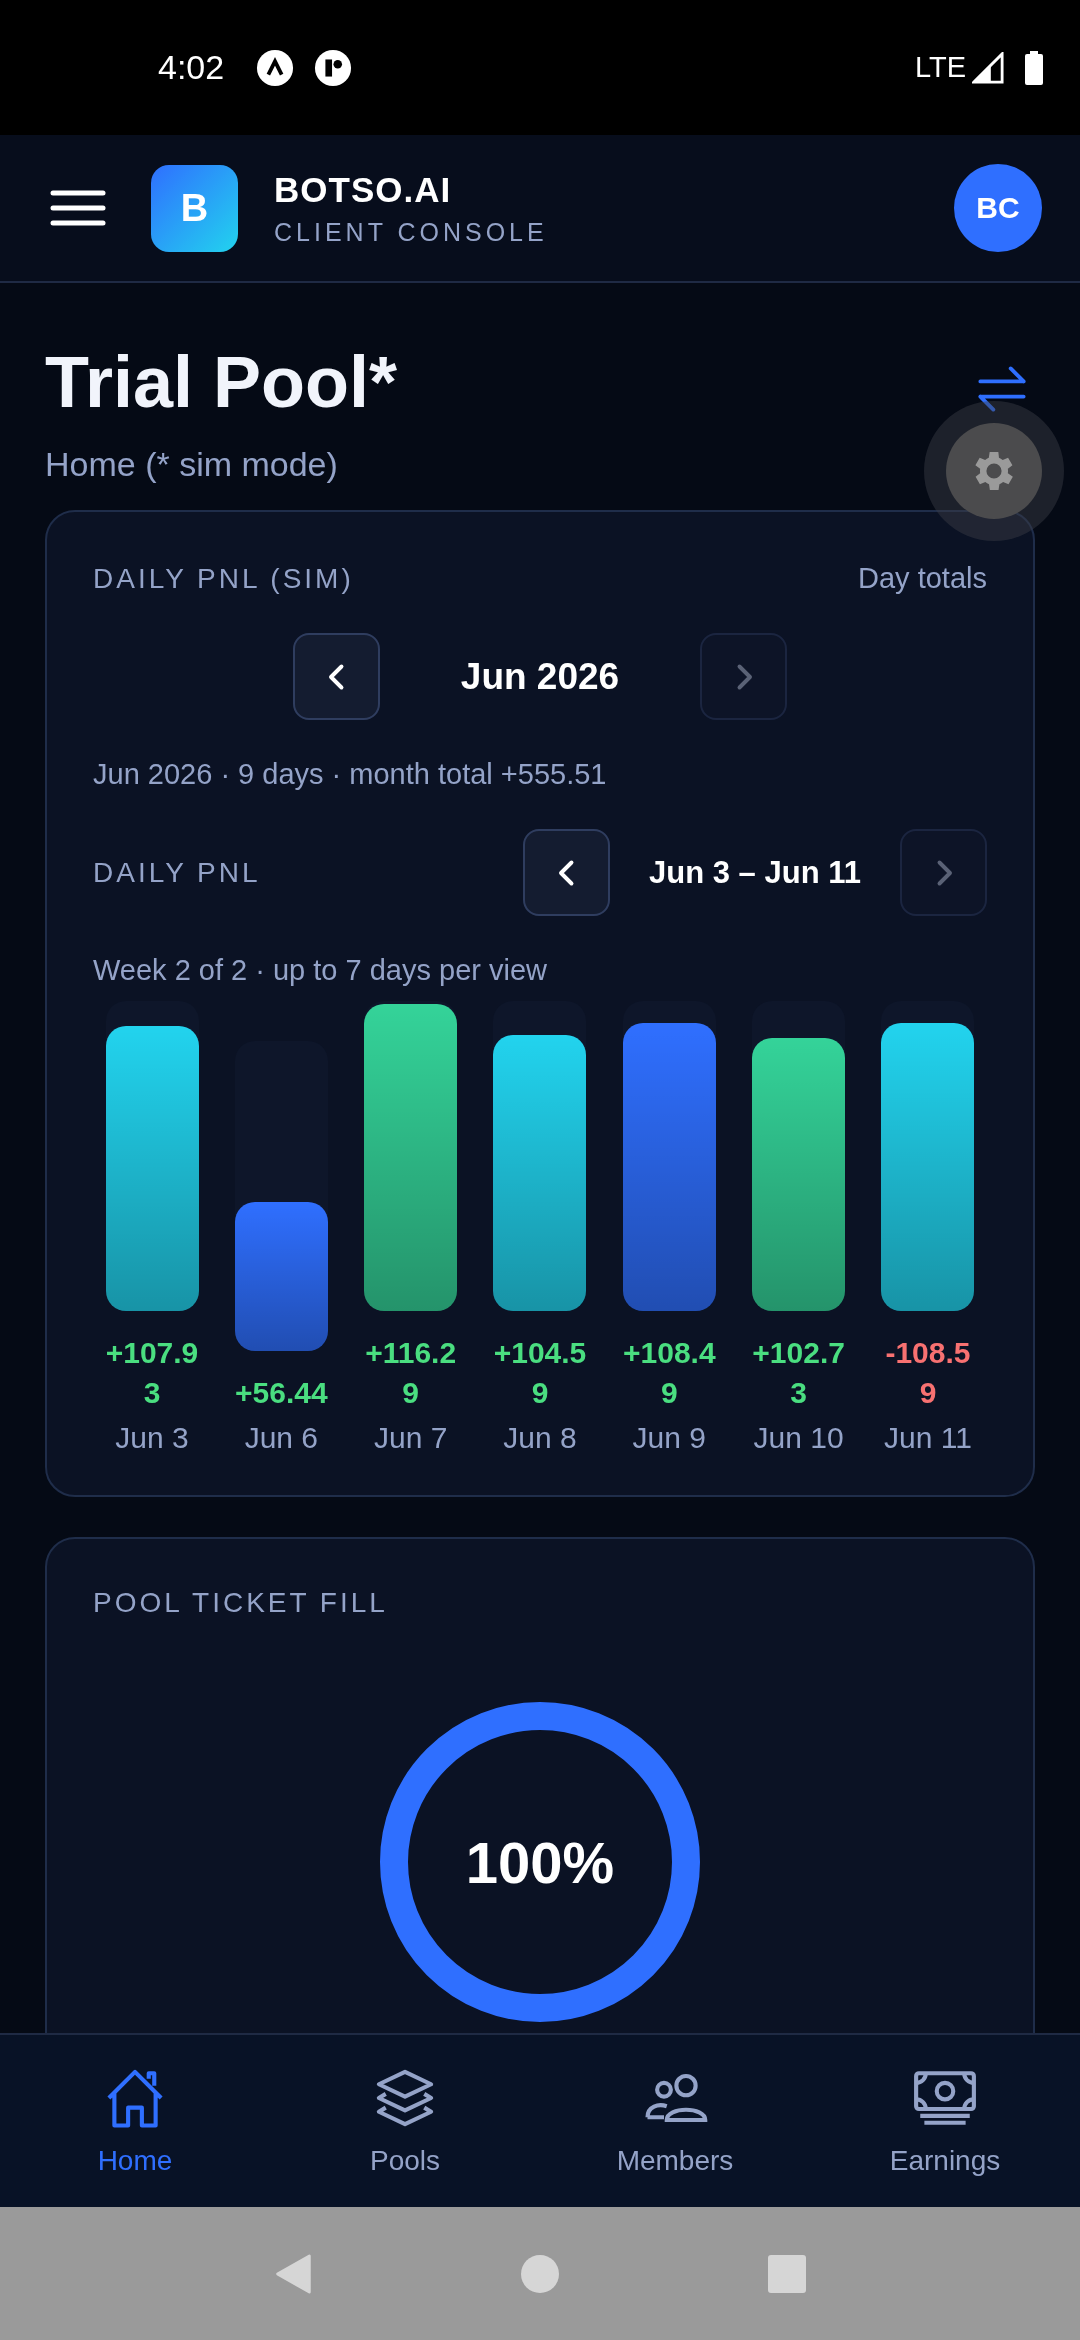 This screenshot has height=2340, width=1080. What do you see at coordinates (540, 2273) in the screenshot?
I see `home-icon` at bounding box center [540, 2273].